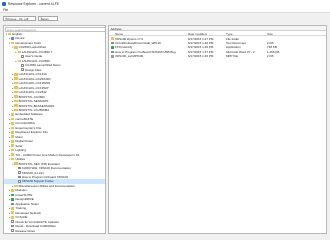 The image size is (330, 240). I want to click on toolbar: Chinese - #2 .pdf ▾ Japan ▾, so click(165, 18).